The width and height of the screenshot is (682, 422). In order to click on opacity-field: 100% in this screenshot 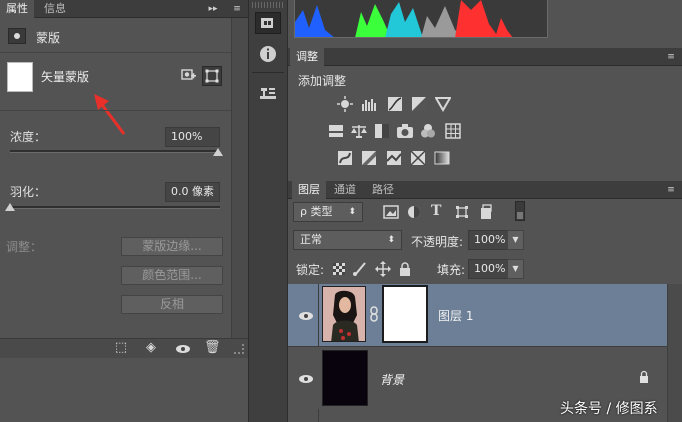, I will do `click(488, 240)`.